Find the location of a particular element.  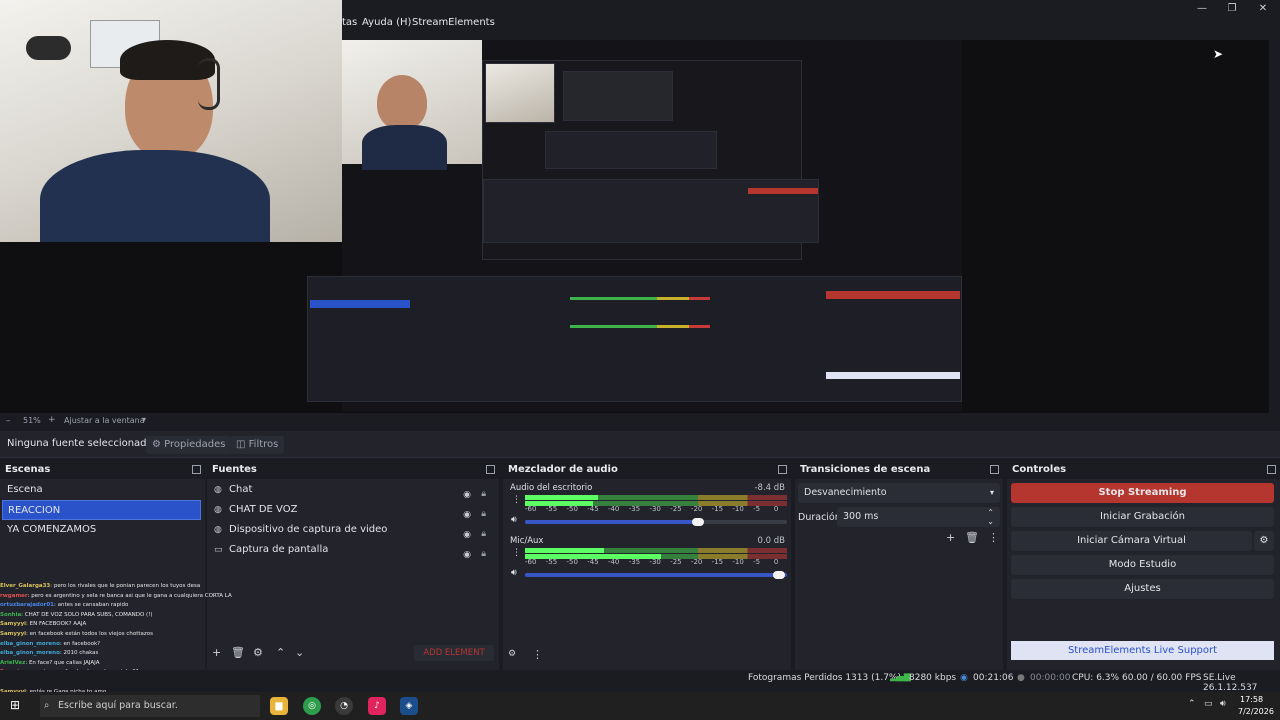

source-item: ▭ Captura de pantalla ◉ 🔒︎ is located at coordinates (352, 550).